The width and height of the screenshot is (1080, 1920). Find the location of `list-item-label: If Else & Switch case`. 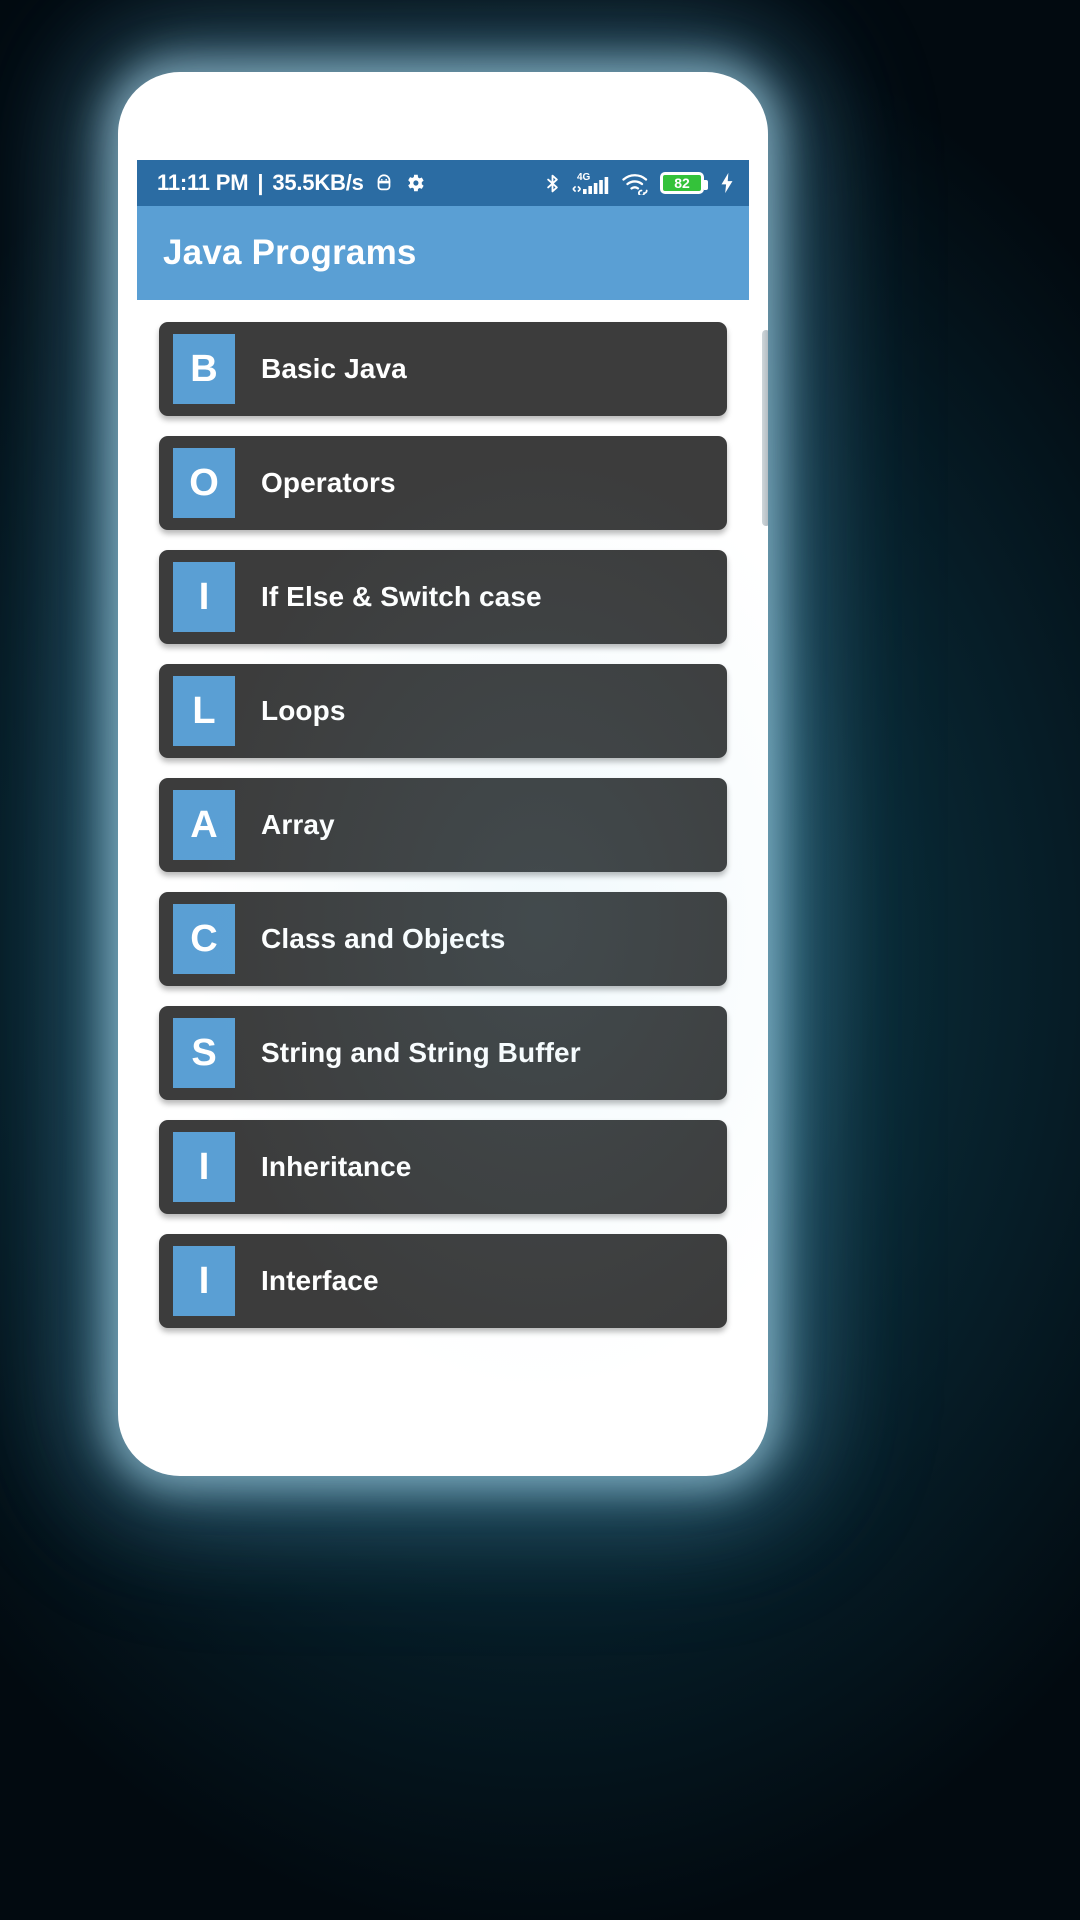

list-item-label: If Else & Switch case is located at coordinates (401, 596).